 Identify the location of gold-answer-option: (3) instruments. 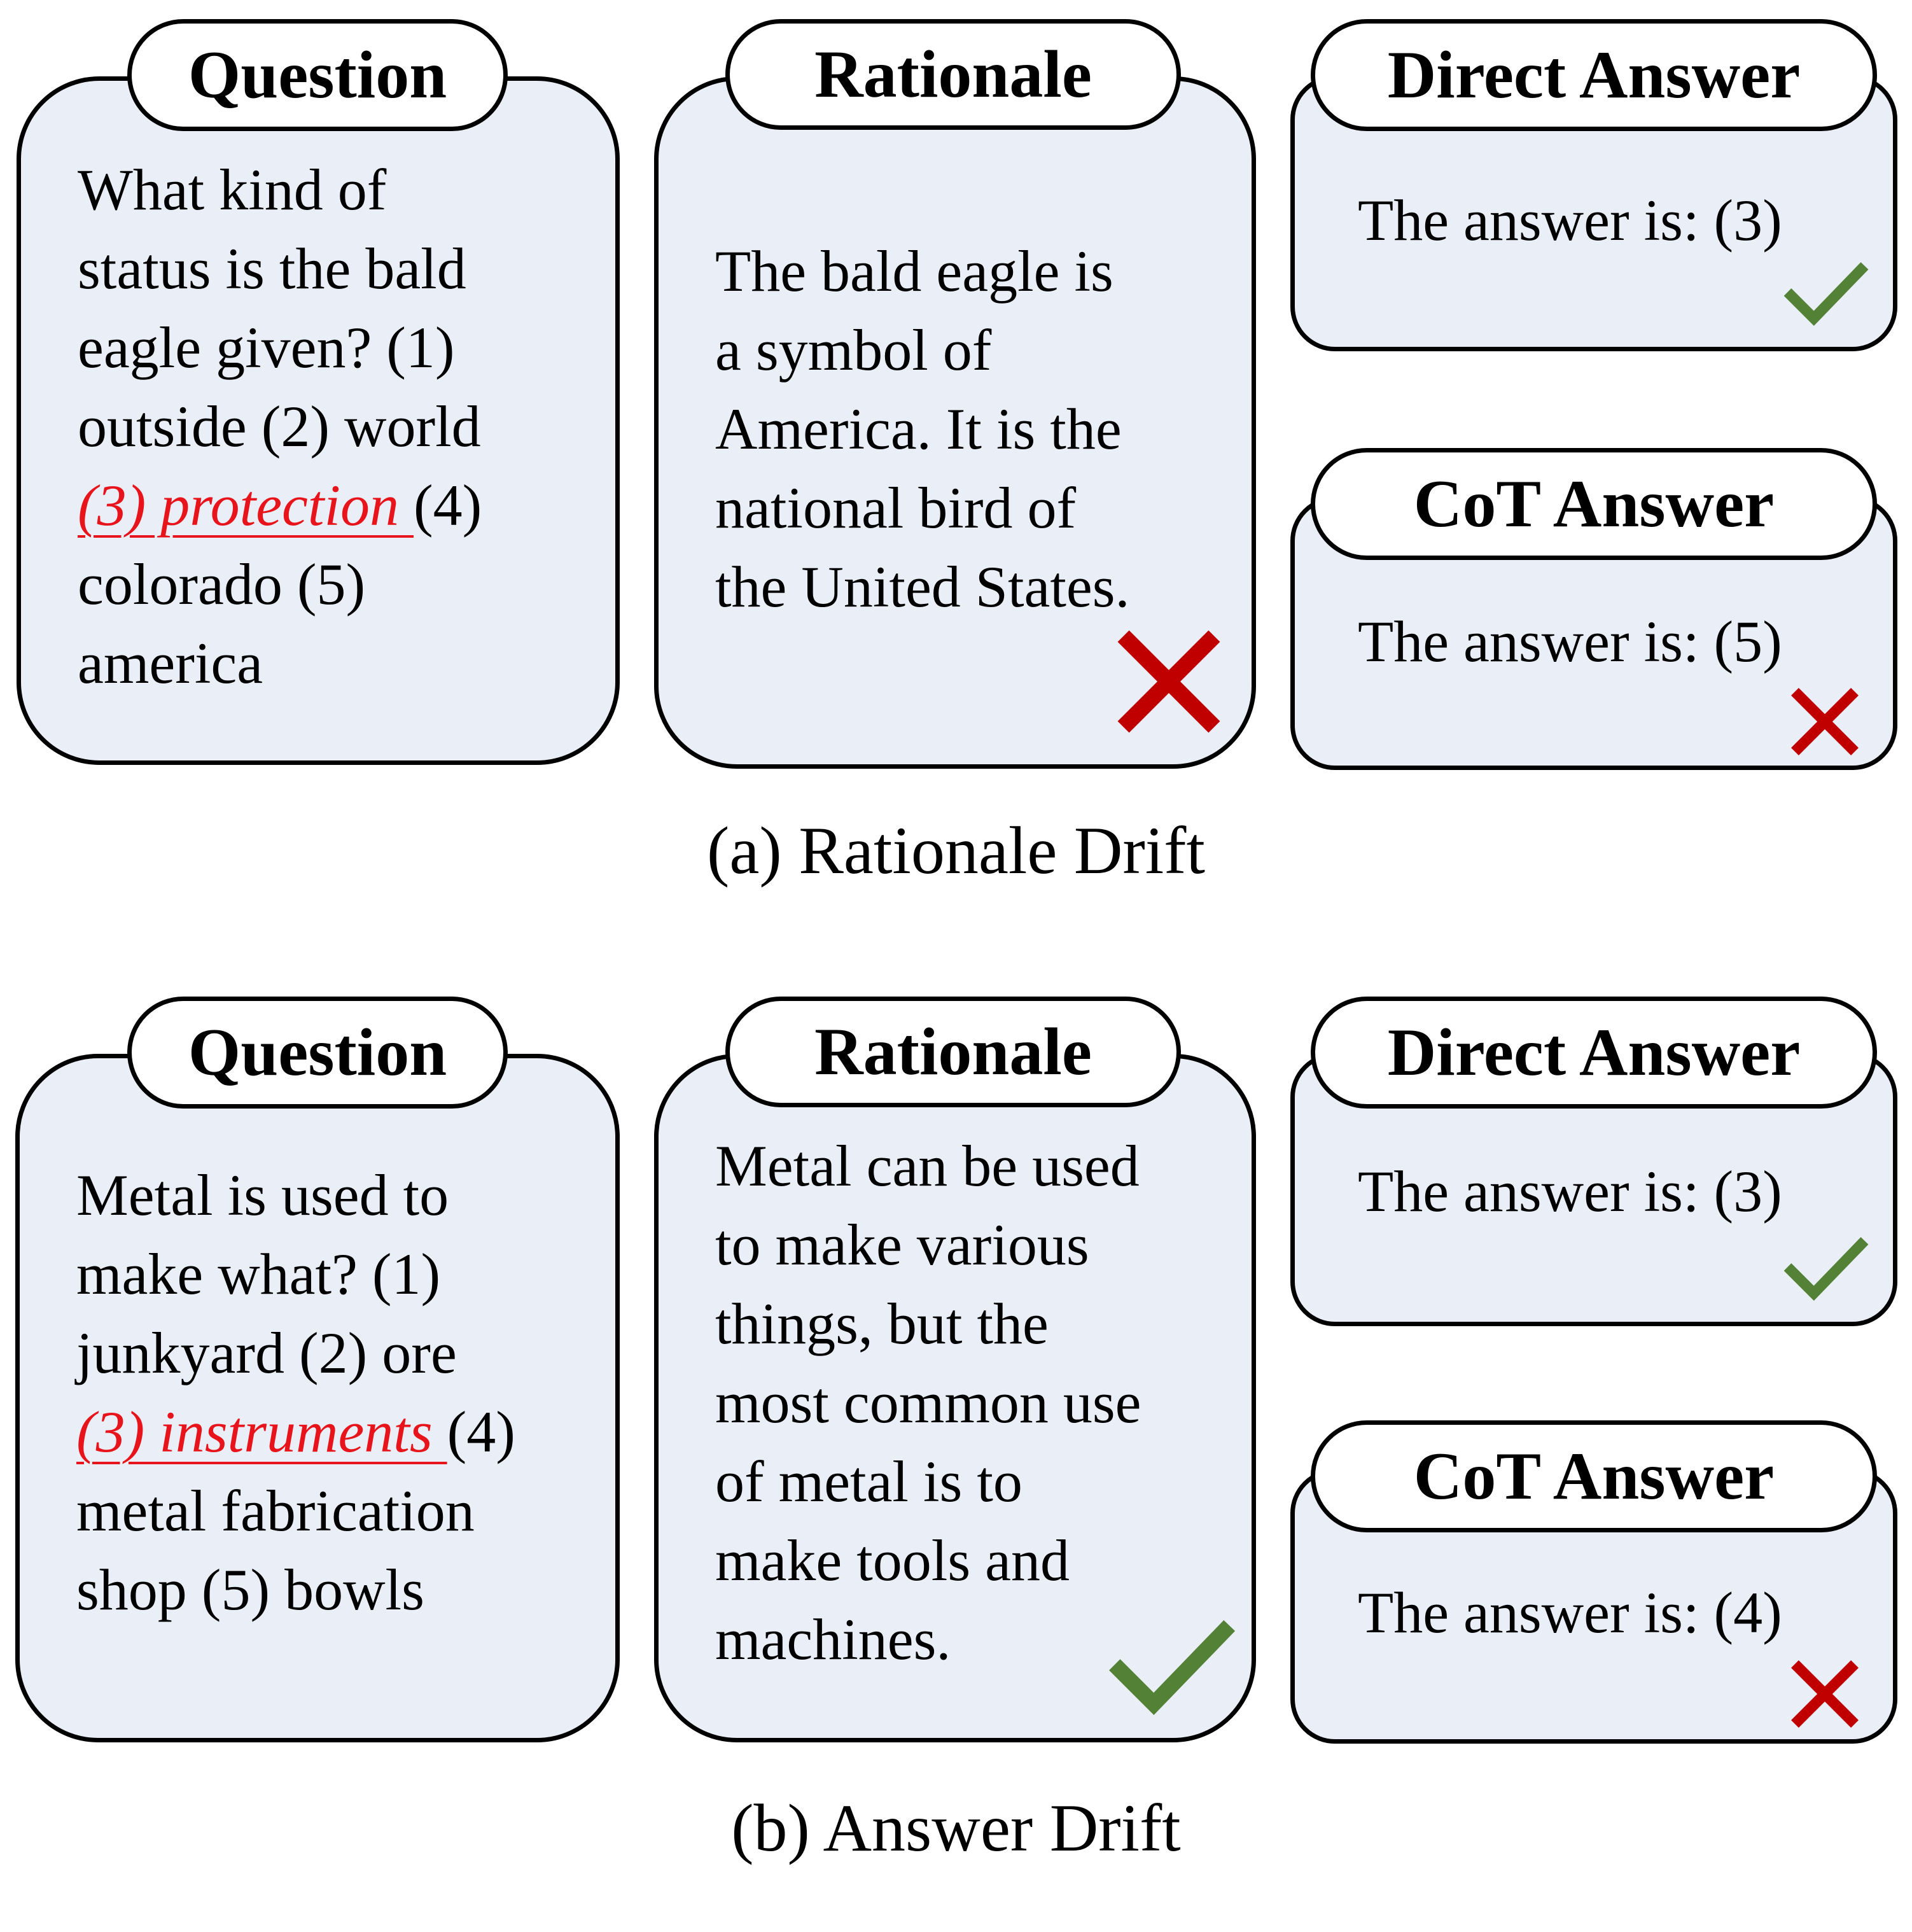
(261, 1431).